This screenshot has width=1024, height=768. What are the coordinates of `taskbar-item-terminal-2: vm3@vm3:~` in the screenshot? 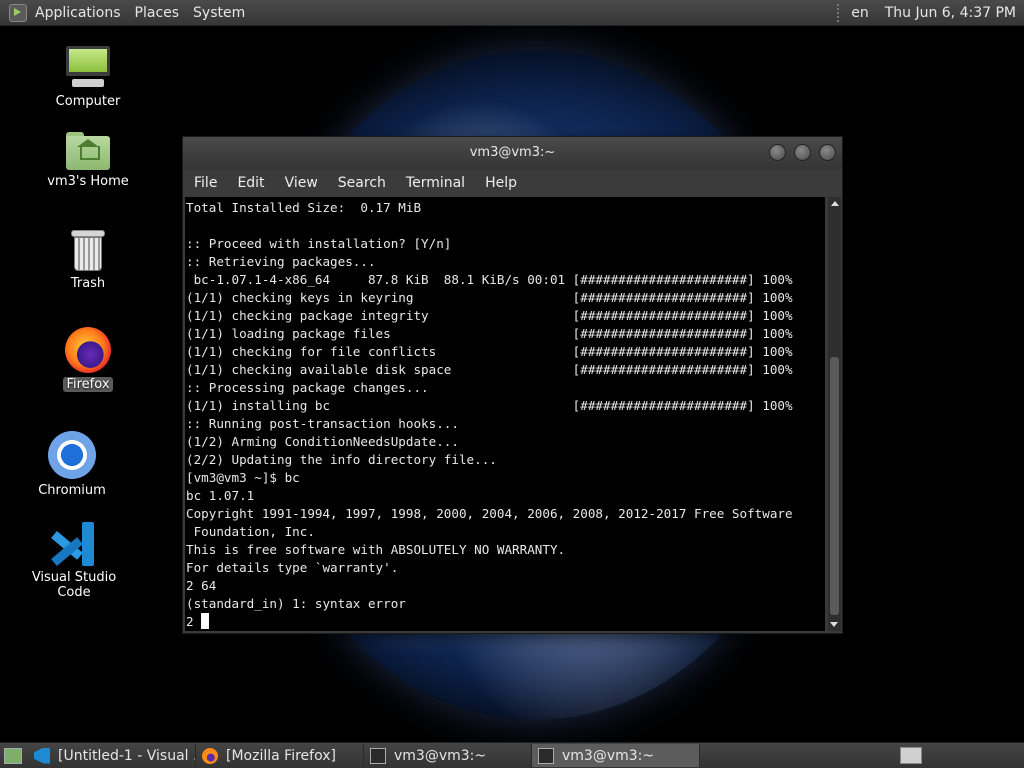 It's located at (616, 755).